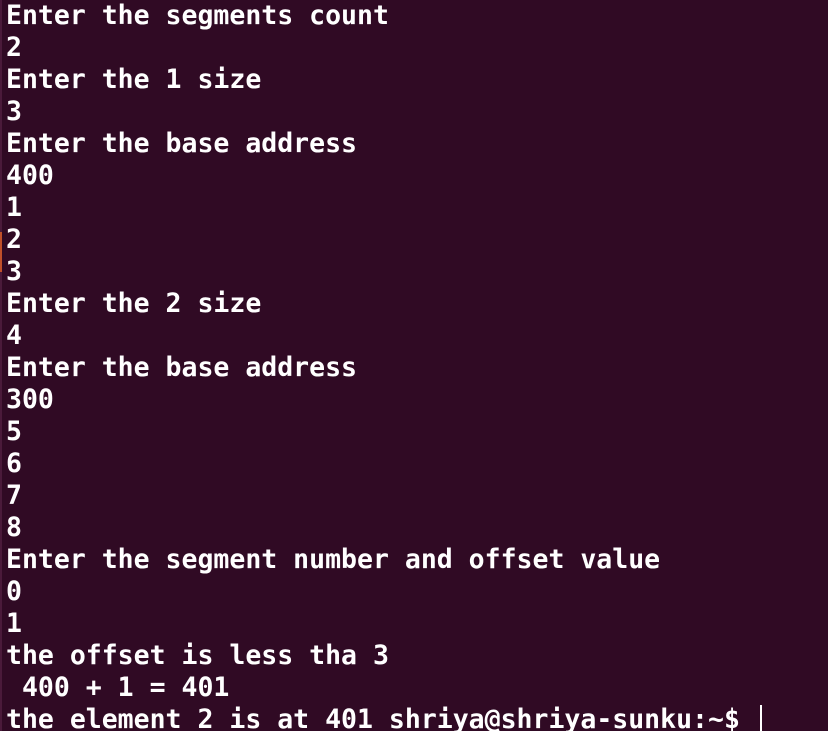 Image resolution: width=828 pixels, height=731 pixels. I want to click on output-line: 6, so click(14, 463).